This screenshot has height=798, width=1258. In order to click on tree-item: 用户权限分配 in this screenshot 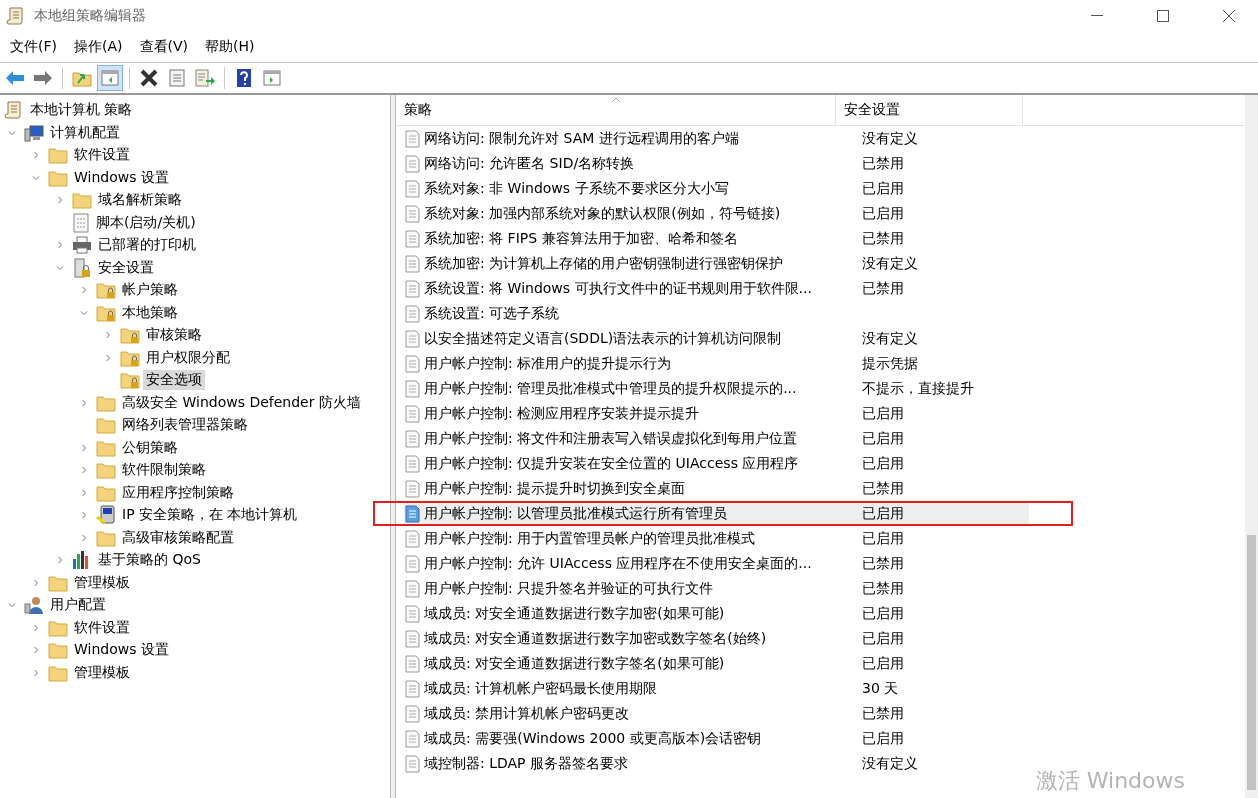, I will do `click(188, 357)`.